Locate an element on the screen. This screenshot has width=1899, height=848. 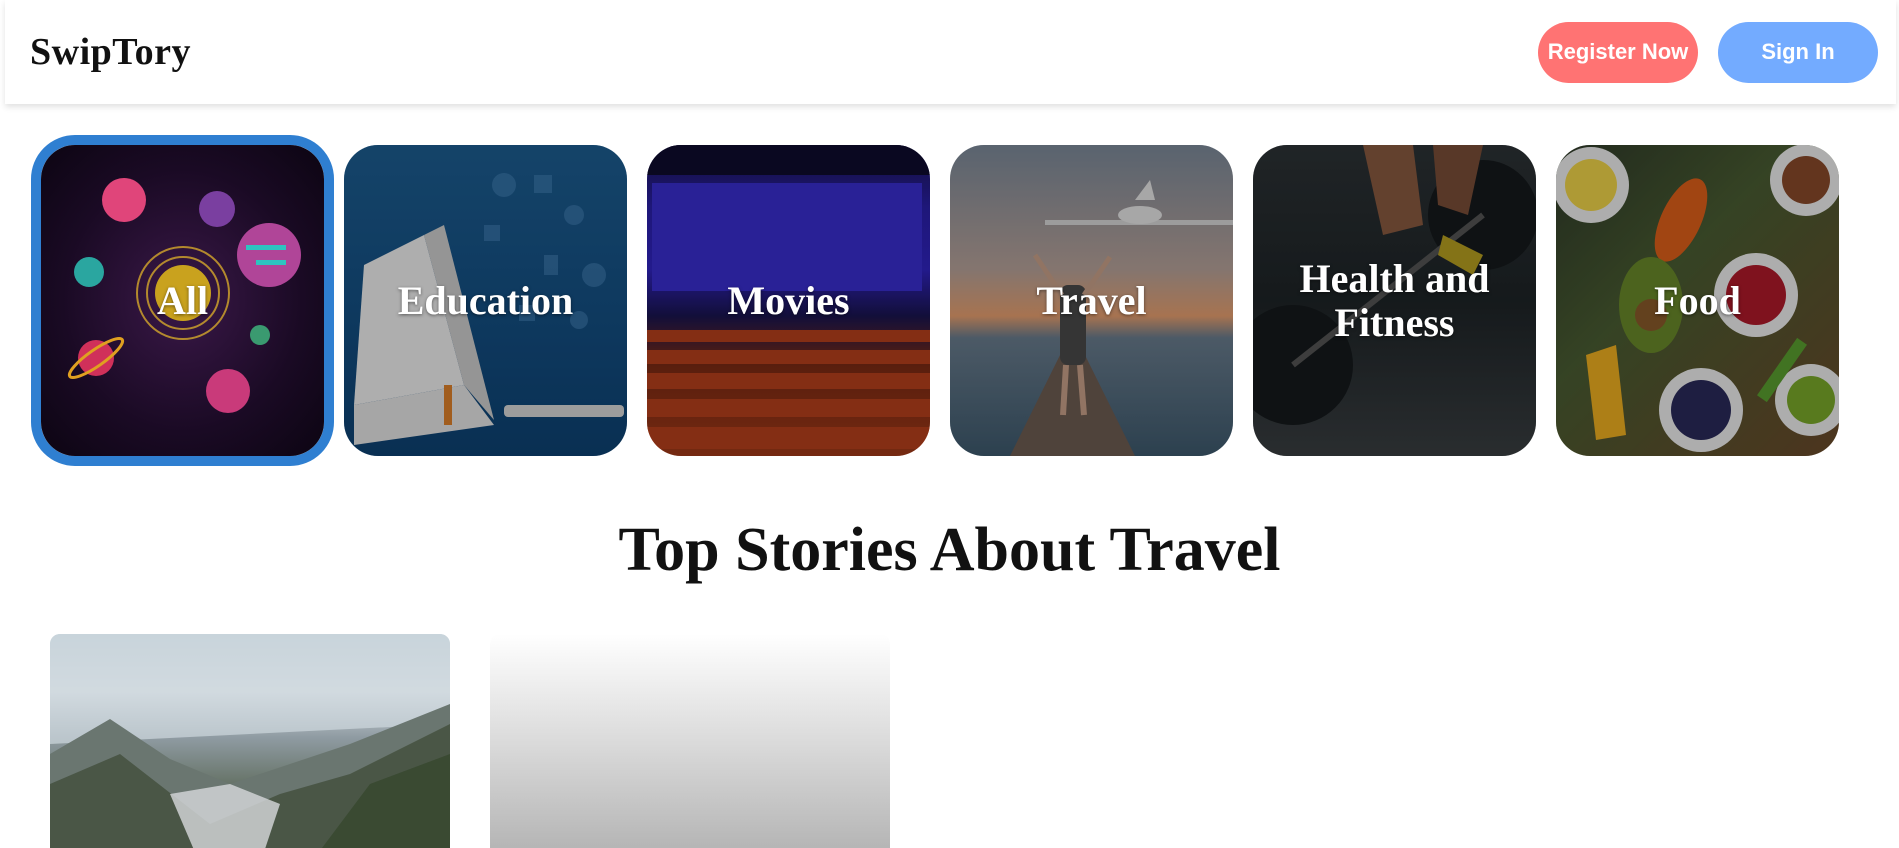
app-logo: SwipTory is located at coordinates (110, 52).